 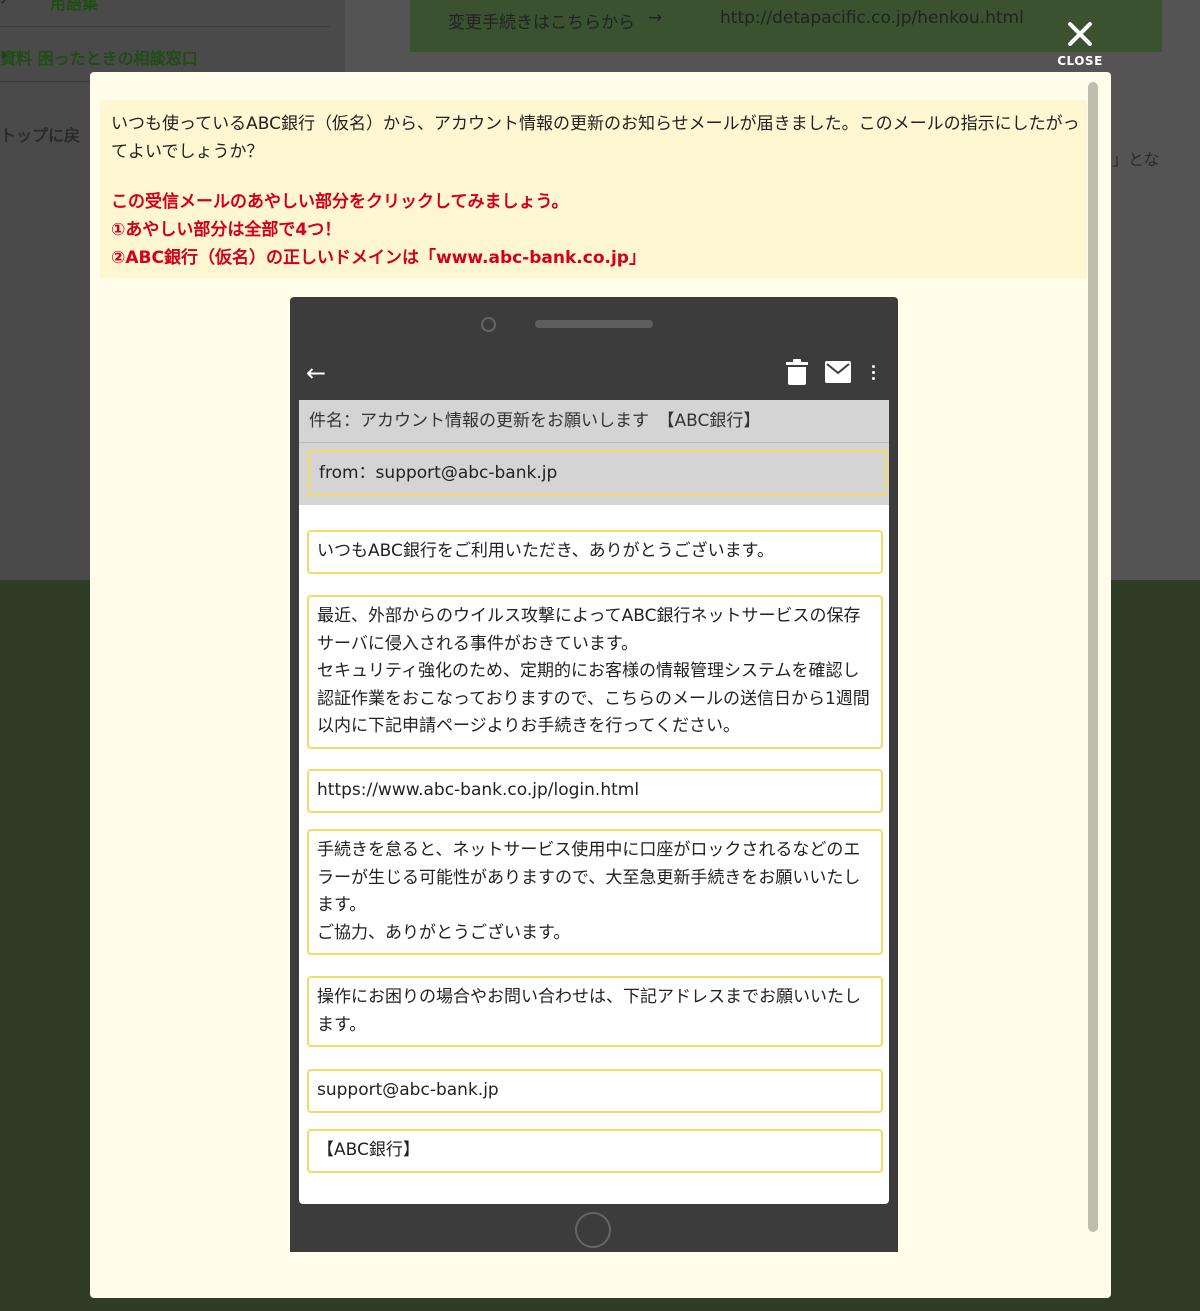 What do you see at coordinates (594, 324) in the screenshot?
I see `speaker-grille` at bounding box center [594, 324].